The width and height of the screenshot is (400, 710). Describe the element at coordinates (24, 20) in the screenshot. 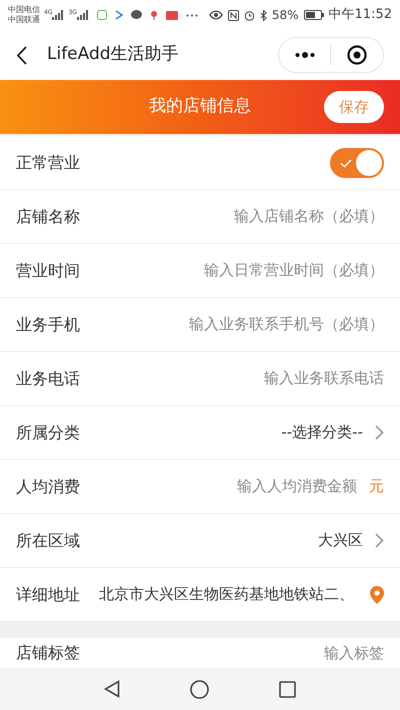

I see `carrier-name: 中国联通` at that location.